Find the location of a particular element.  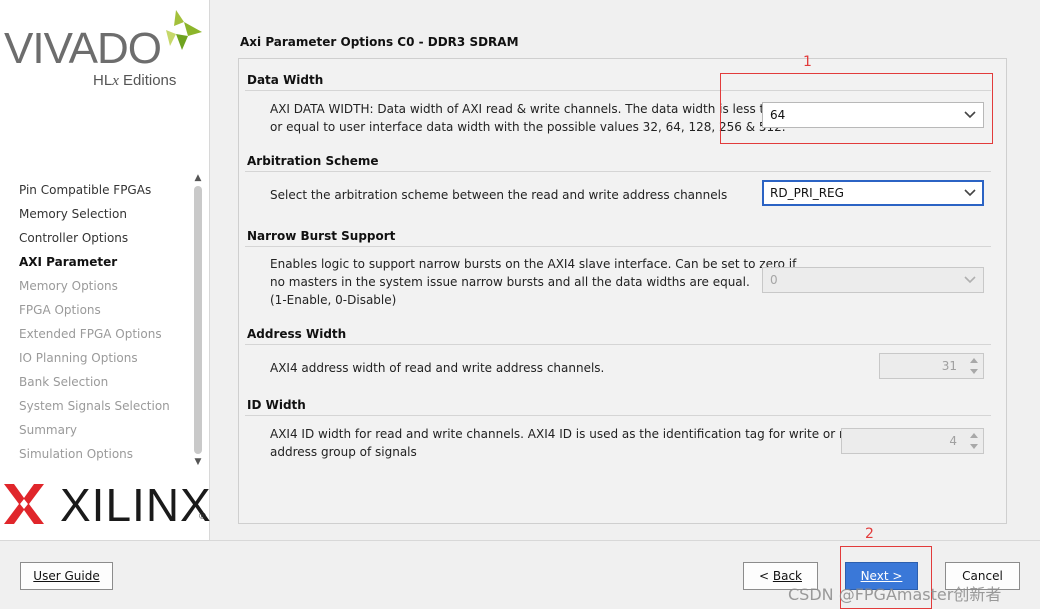

nav-item-extended-fpga-options: Extended FPGA Options is located at coordinates (90, 334).